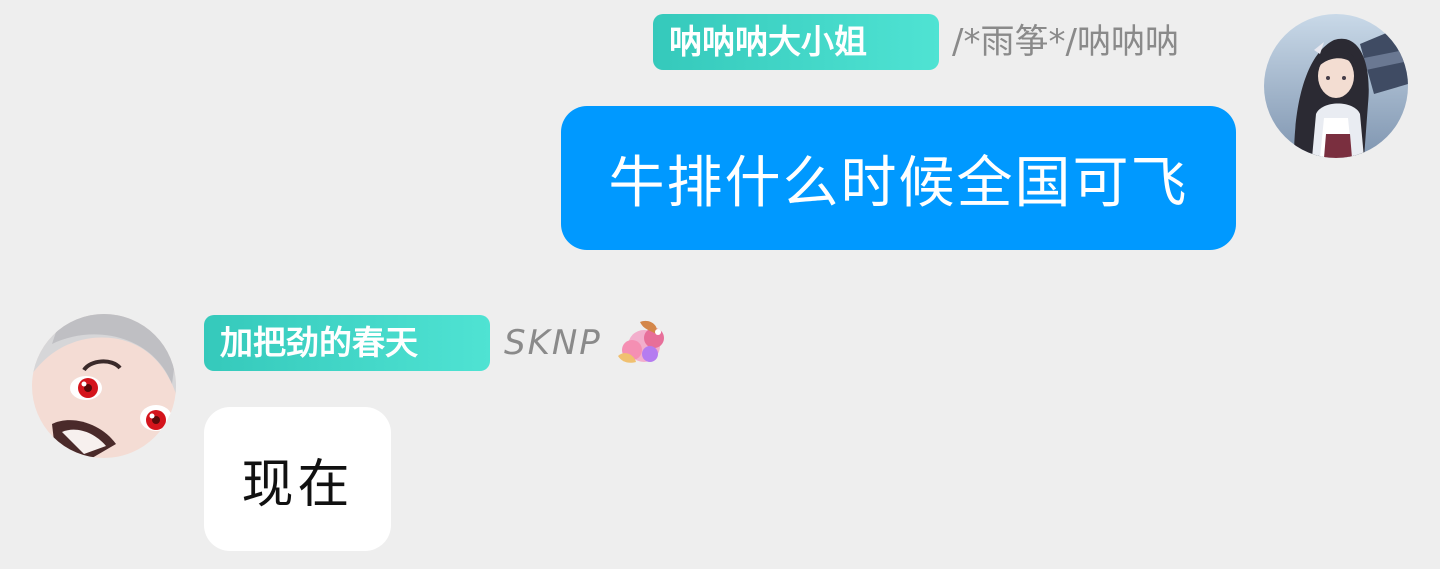 The width and height of the screenshot is (1440, 569). I want to click on message-bubble-incoming: 现在, so click(297, 479).